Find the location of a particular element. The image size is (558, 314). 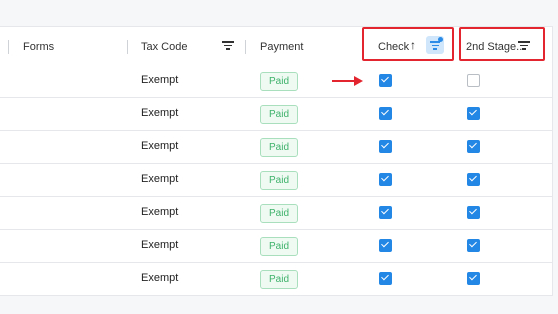

highlight-box-stage-header is located at coordinates (502, 44).